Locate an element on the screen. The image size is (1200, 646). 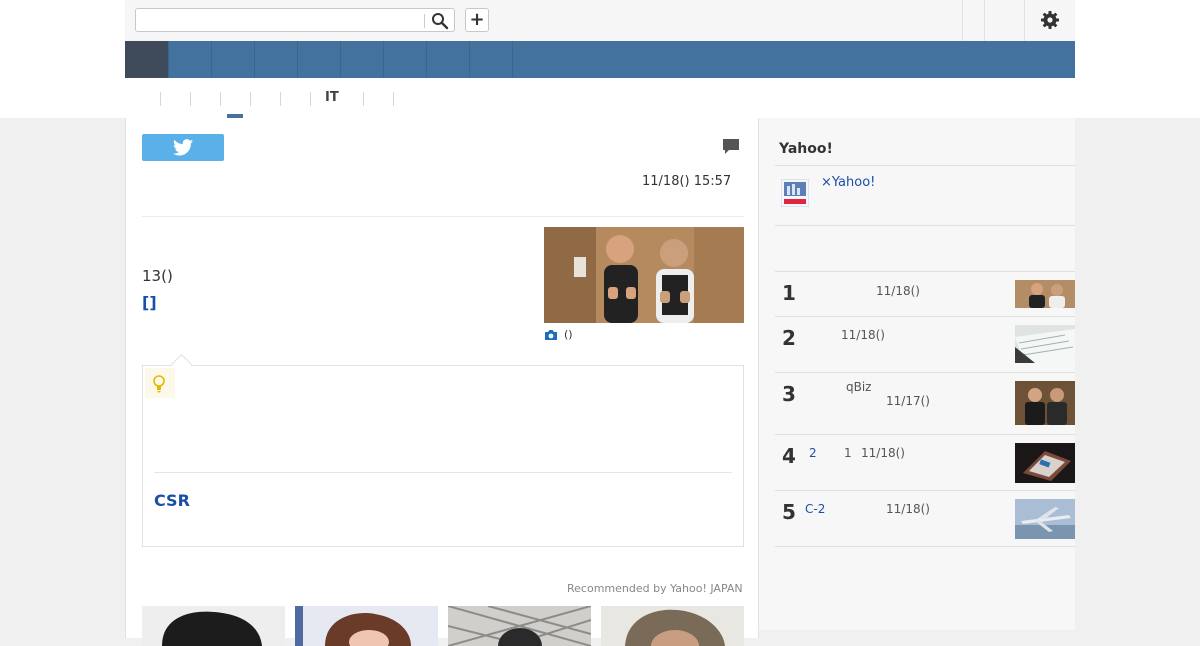
tweet-button is located at coordinates (183, 147).